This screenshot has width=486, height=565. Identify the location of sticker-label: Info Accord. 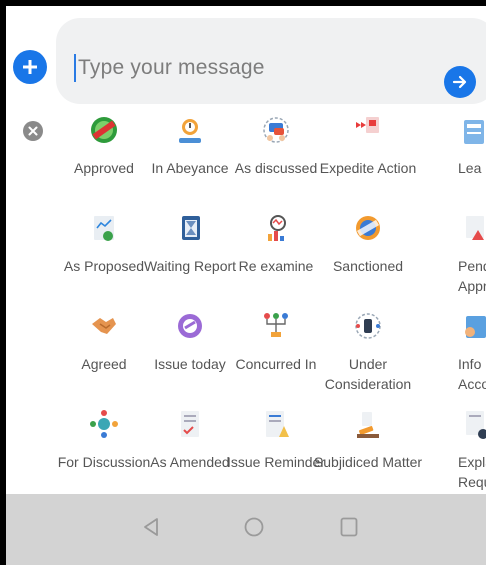
(472, 374).